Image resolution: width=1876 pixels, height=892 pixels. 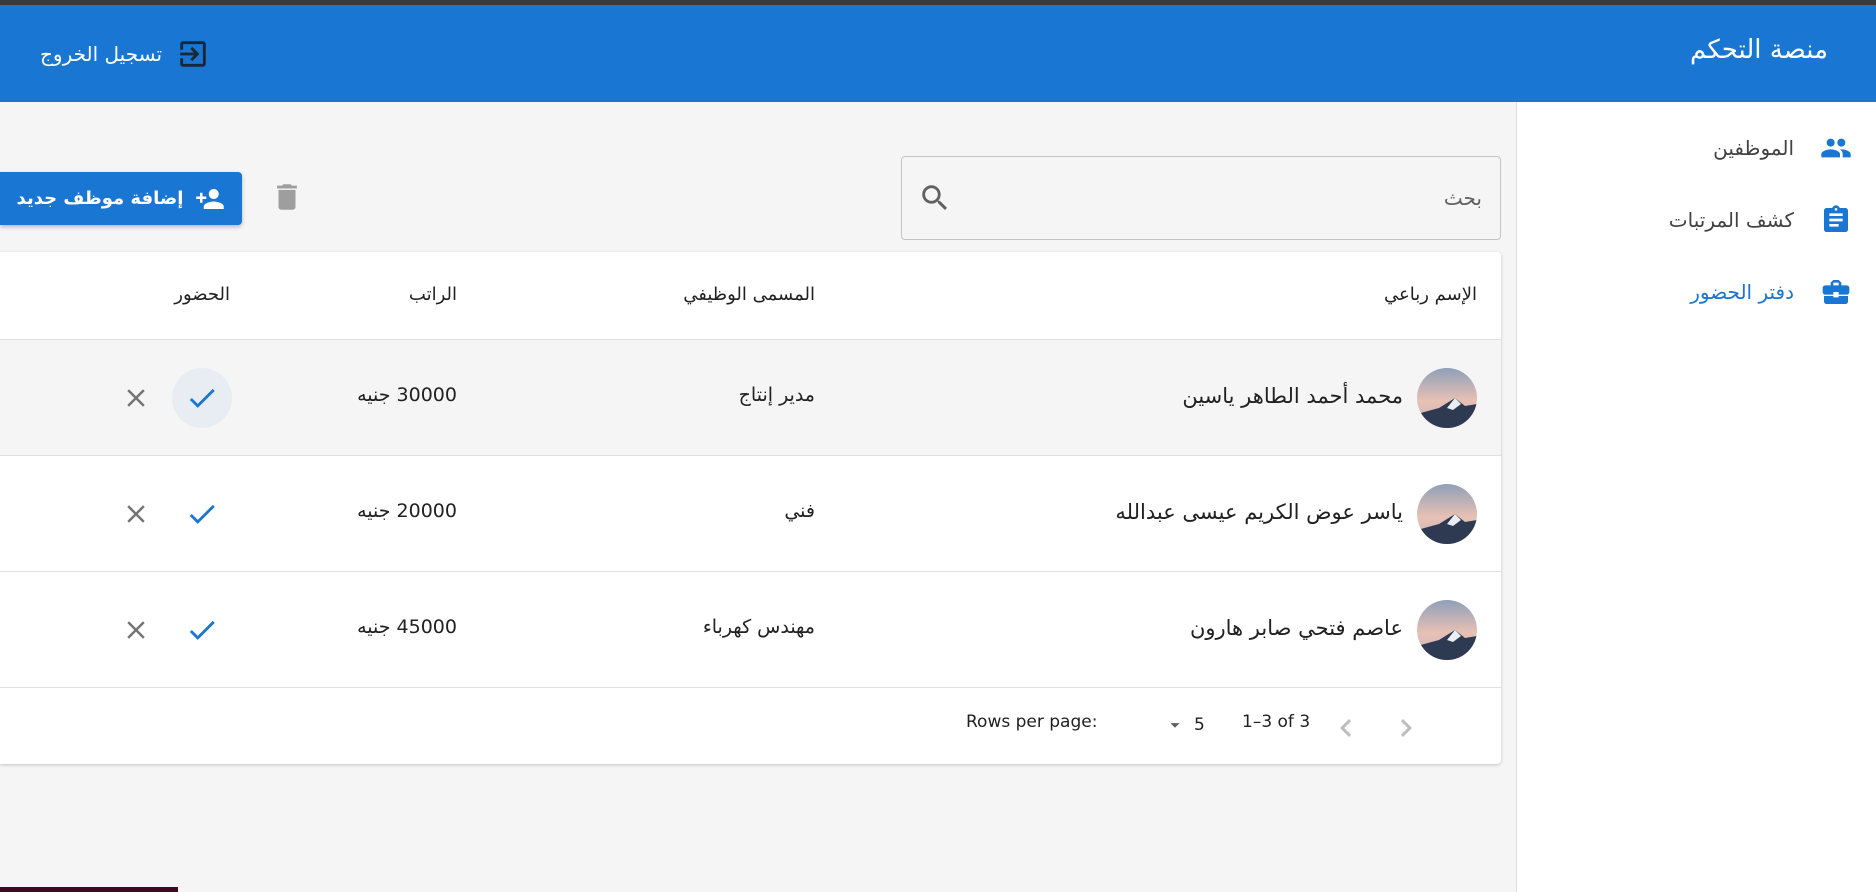 What do you see at coordinates (1836, 292) in the screenshot?
I see `briefcase-icon` at bounding box center [1836, 292].